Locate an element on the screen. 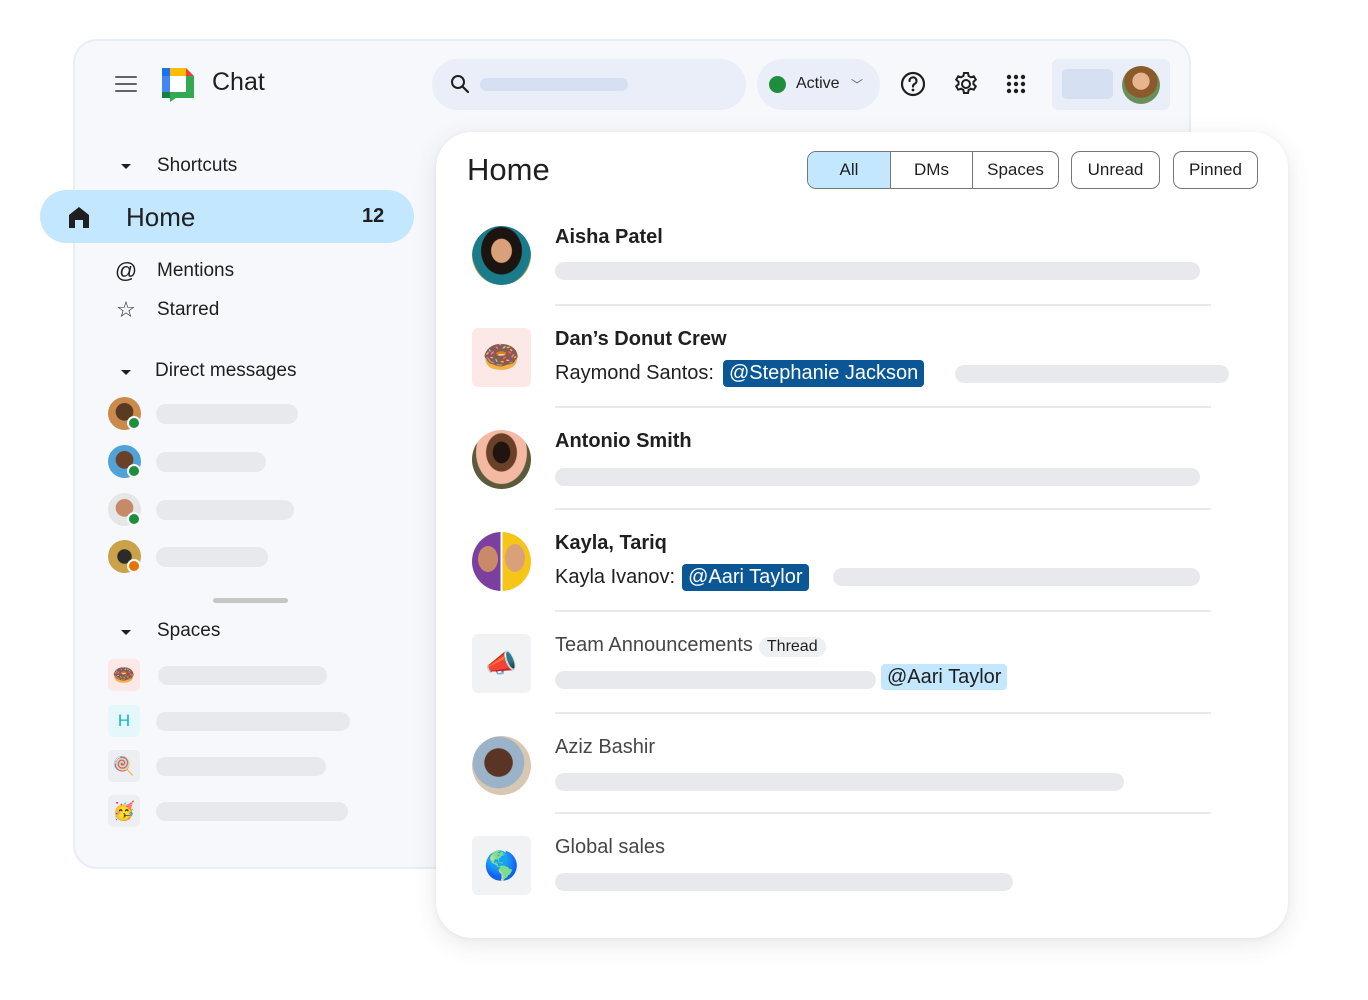 This screenshot has width=1368, height=1000. space-item: 🥳 is located at coordinates (258, 812).